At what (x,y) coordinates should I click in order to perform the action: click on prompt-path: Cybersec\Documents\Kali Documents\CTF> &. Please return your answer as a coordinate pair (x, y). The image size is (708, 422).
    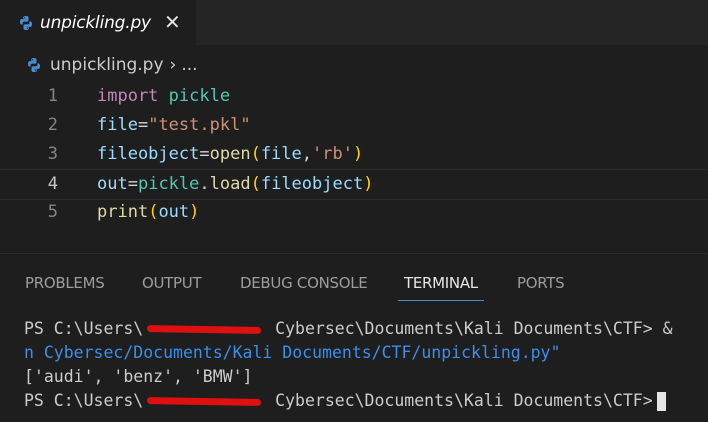
    Looking at the image, I should click on (469, 328).